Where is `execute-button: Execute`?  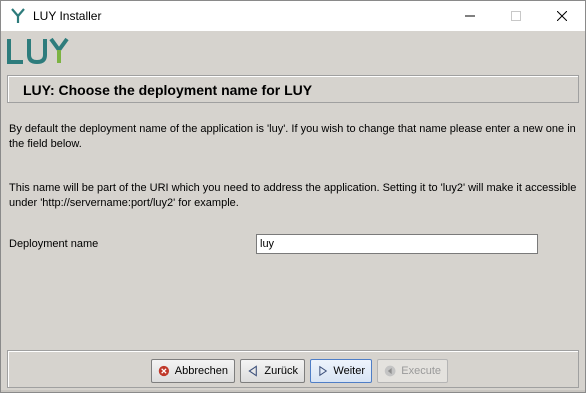
execute-button: Execute is located at coordinates (412, 371).